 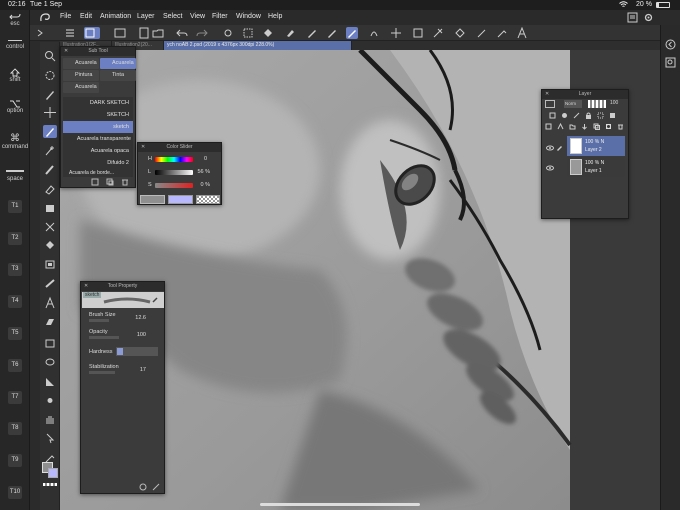 I want to click on opacity-value: 100, so click(x=141, y=335).